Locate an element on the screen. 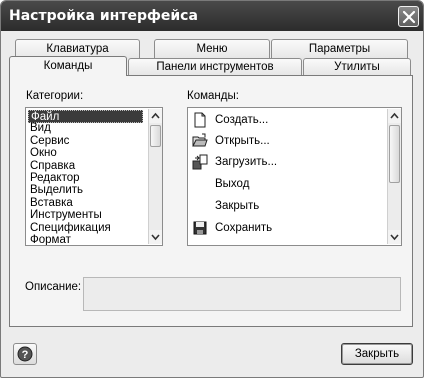  list-item: Выход is located at coordinates (286, 184).